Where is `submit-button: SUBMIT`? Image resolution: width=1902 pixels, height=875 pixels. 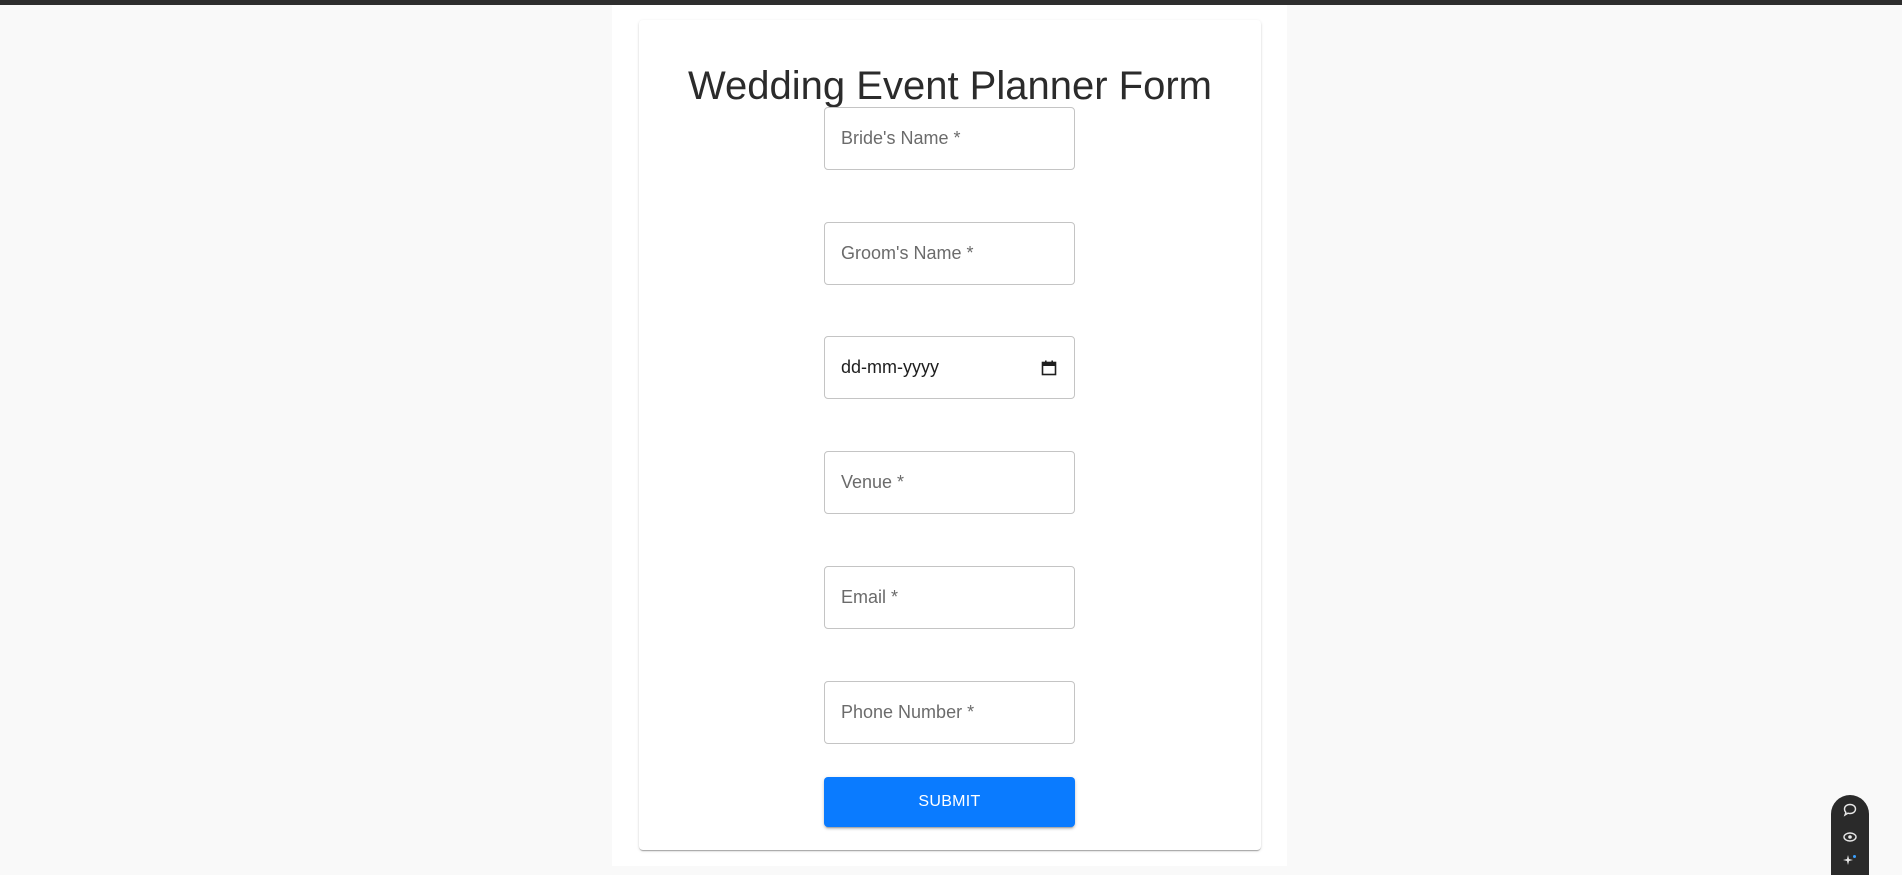 submit-button: SUBMIT is located at coordinates (949, 802).